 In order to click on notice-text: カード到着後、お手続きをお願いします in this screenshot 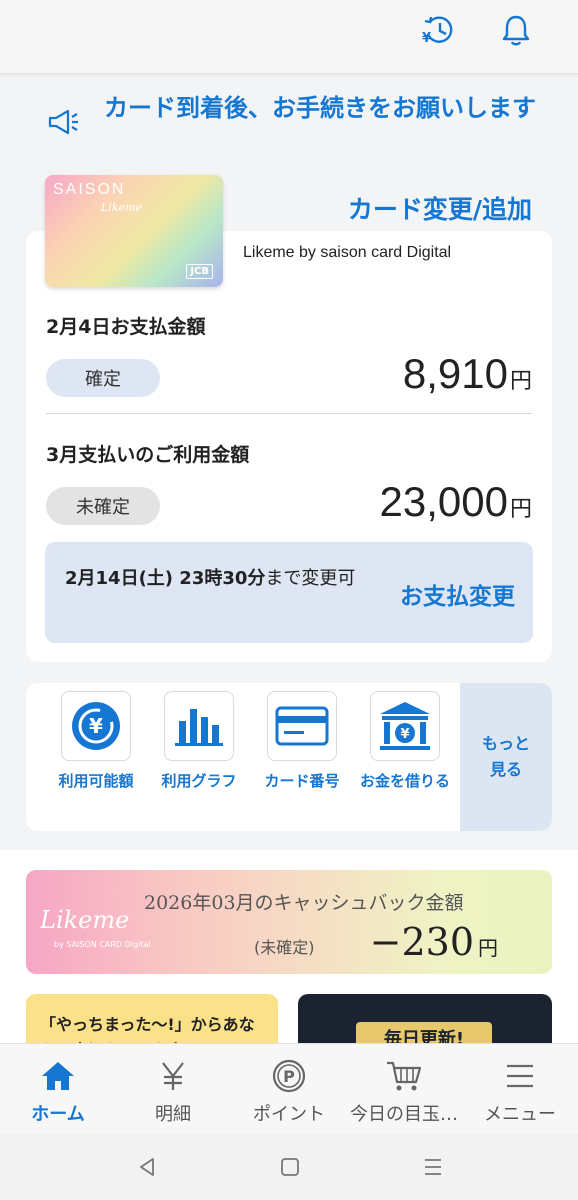, I will do `click(320, 108)`.